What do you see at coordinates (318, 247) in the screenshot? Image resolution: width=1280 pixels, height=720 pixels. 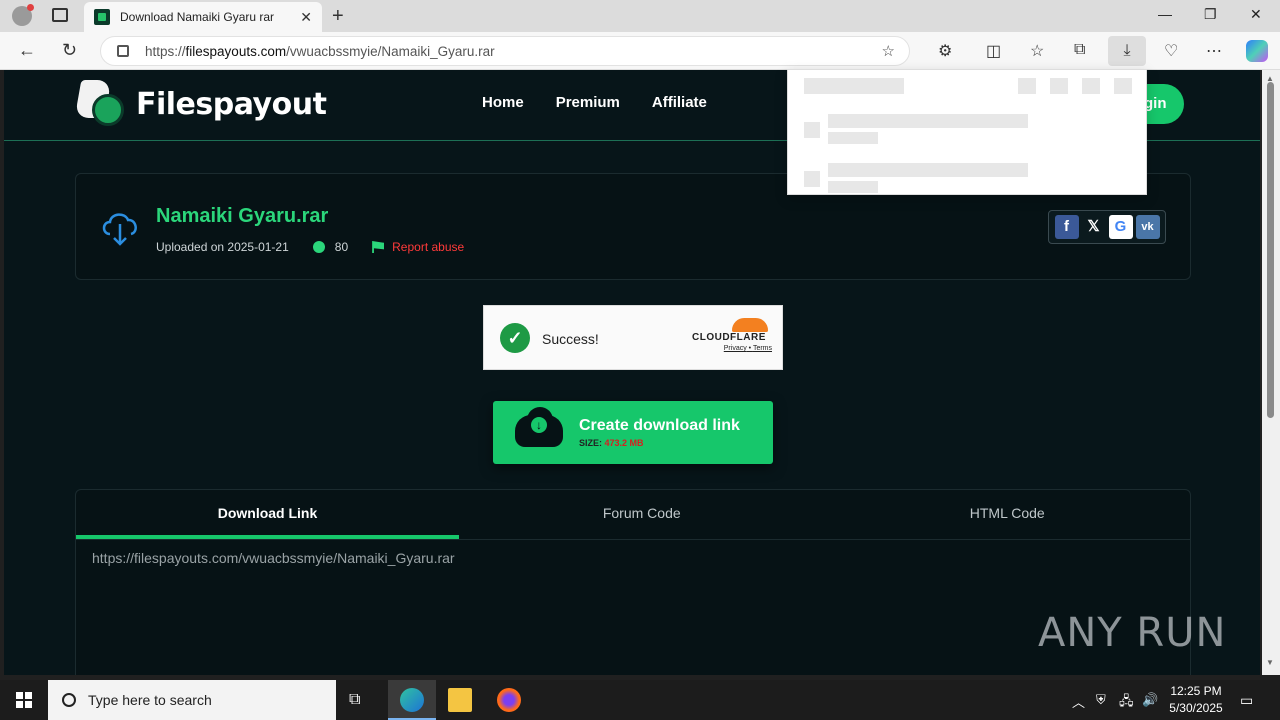 I see `download-count-icon` at bounding box center [318, 247].